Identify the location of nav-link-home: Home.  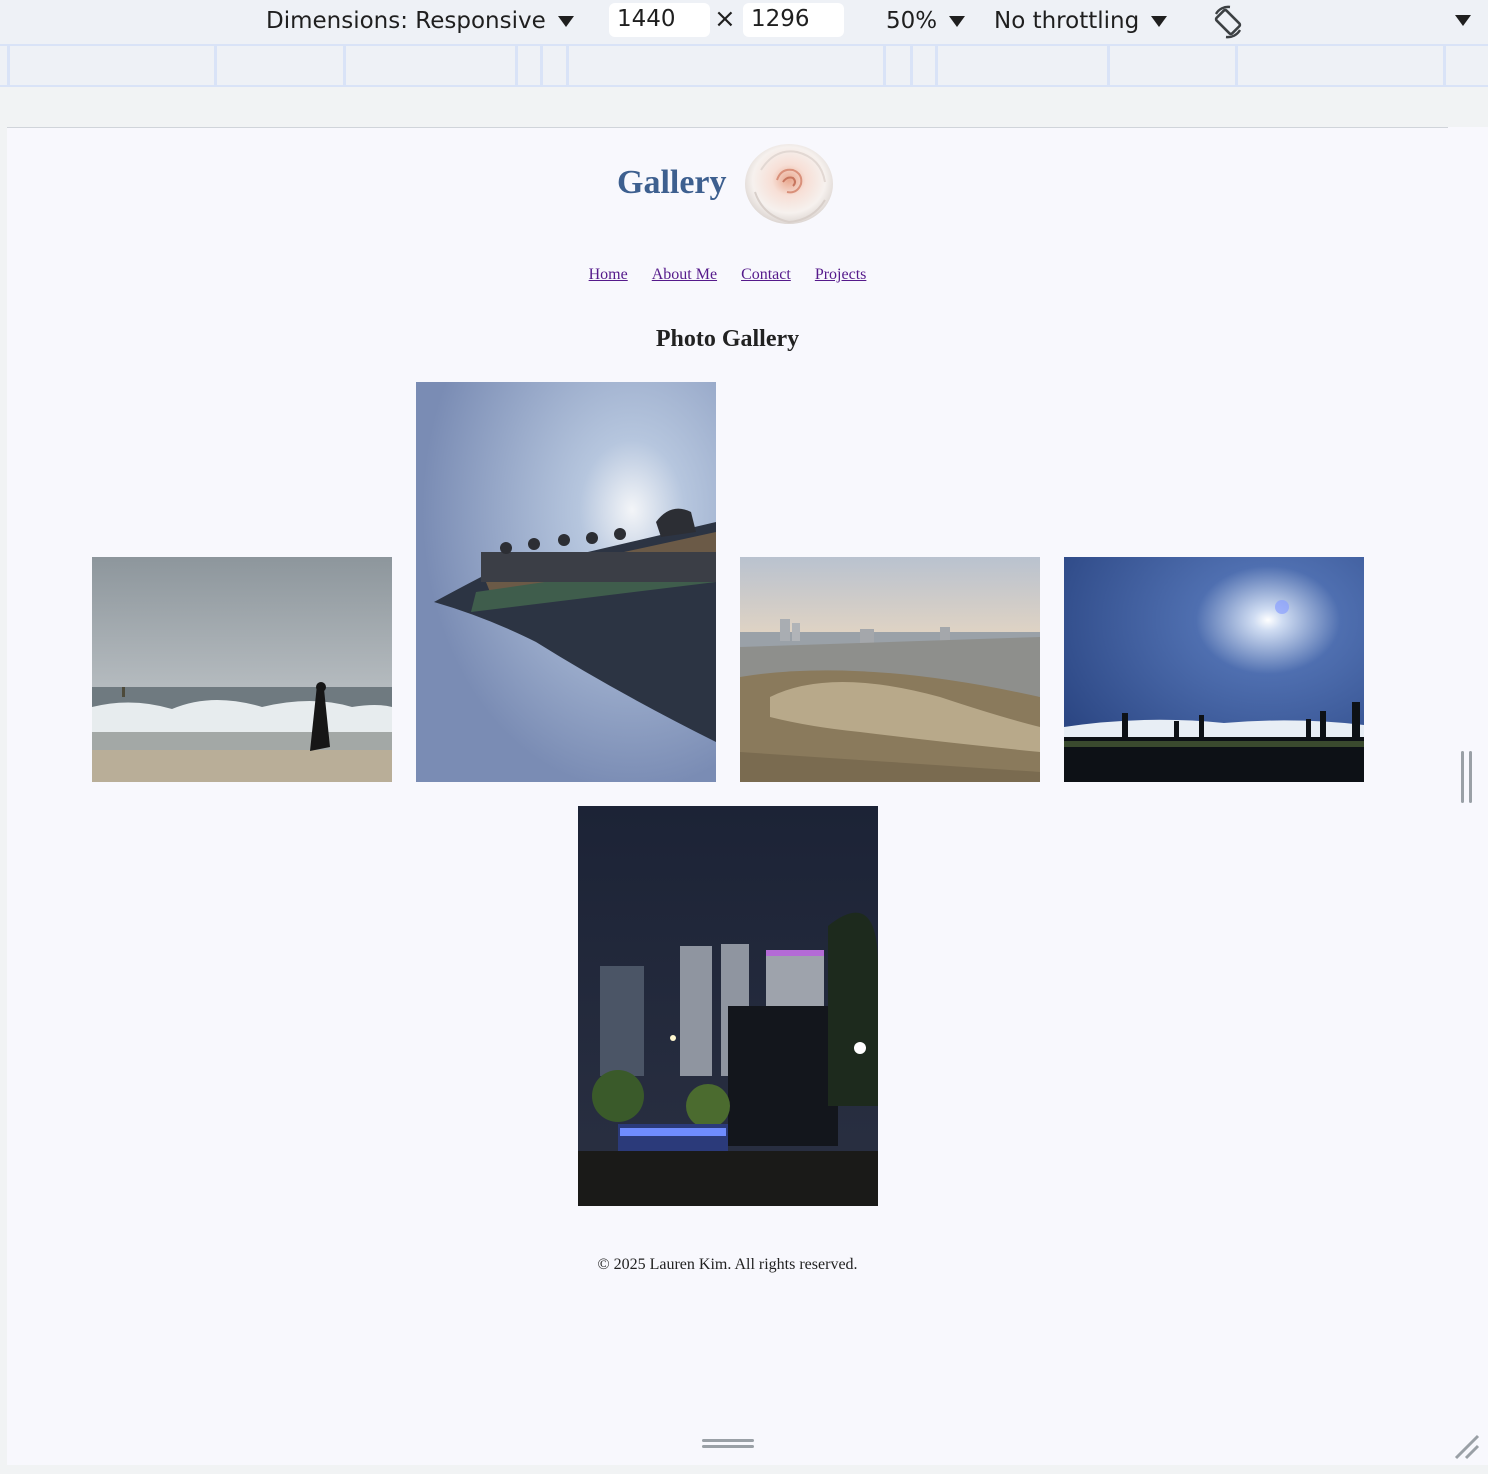
(608, 274).